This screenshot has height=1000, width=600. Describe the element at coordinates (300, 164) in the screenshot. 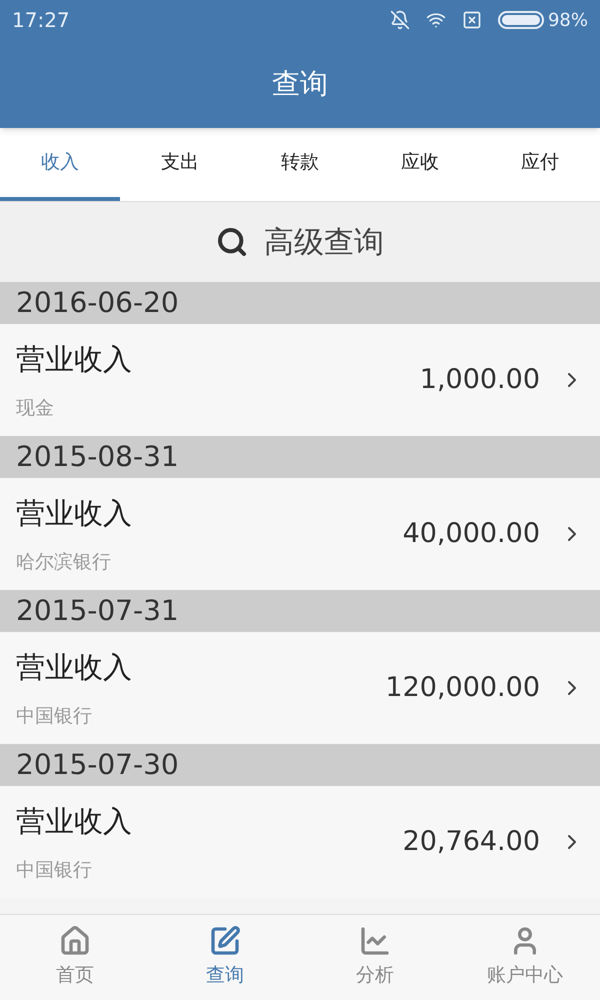

I see `tab: 转款` at that location.